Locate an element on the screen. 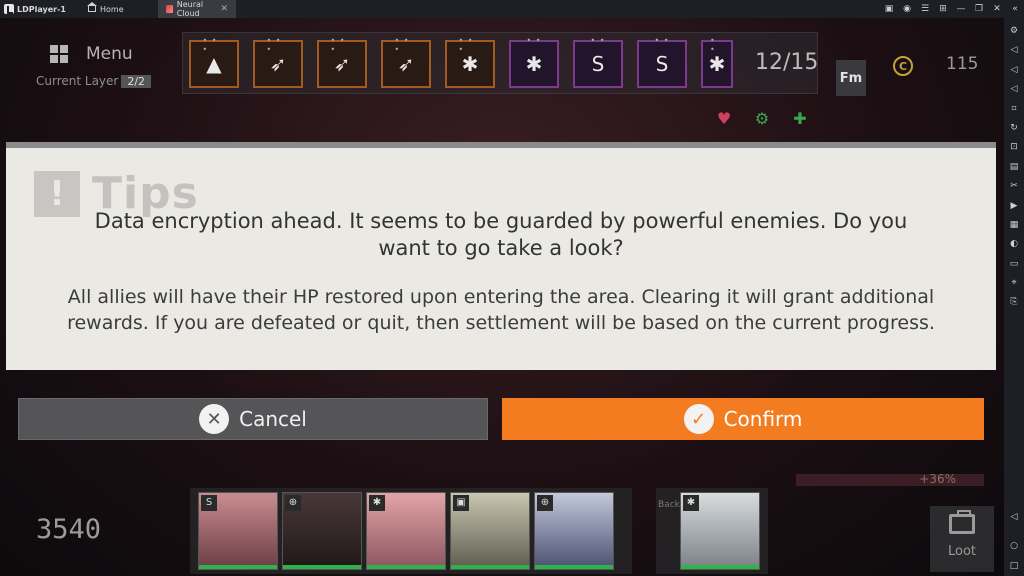 This screenshot has height=576, width=1024. settings-icon: ⚙ is located at coordinates (1014, 31).